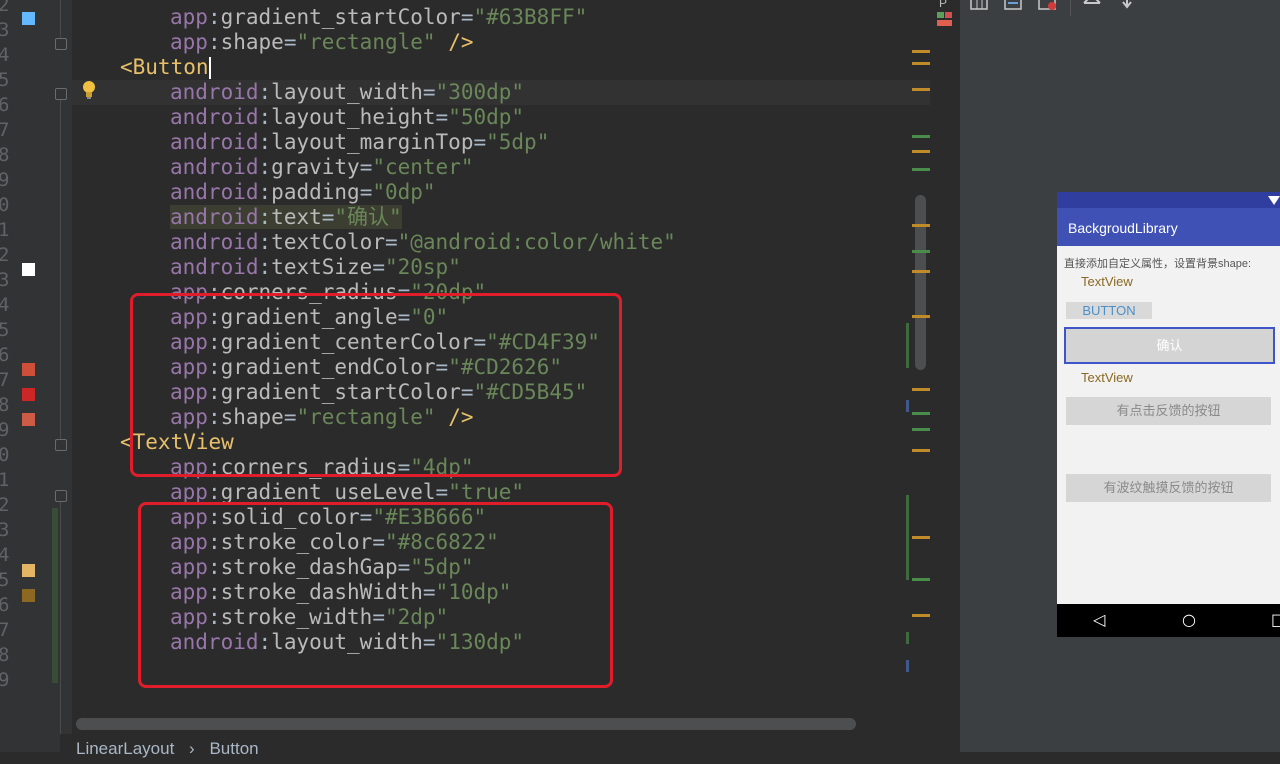  What do you see at coordinates (296, 217) in the screenshot?
I see `code-attribute: text` at bounding box center [296, 217].